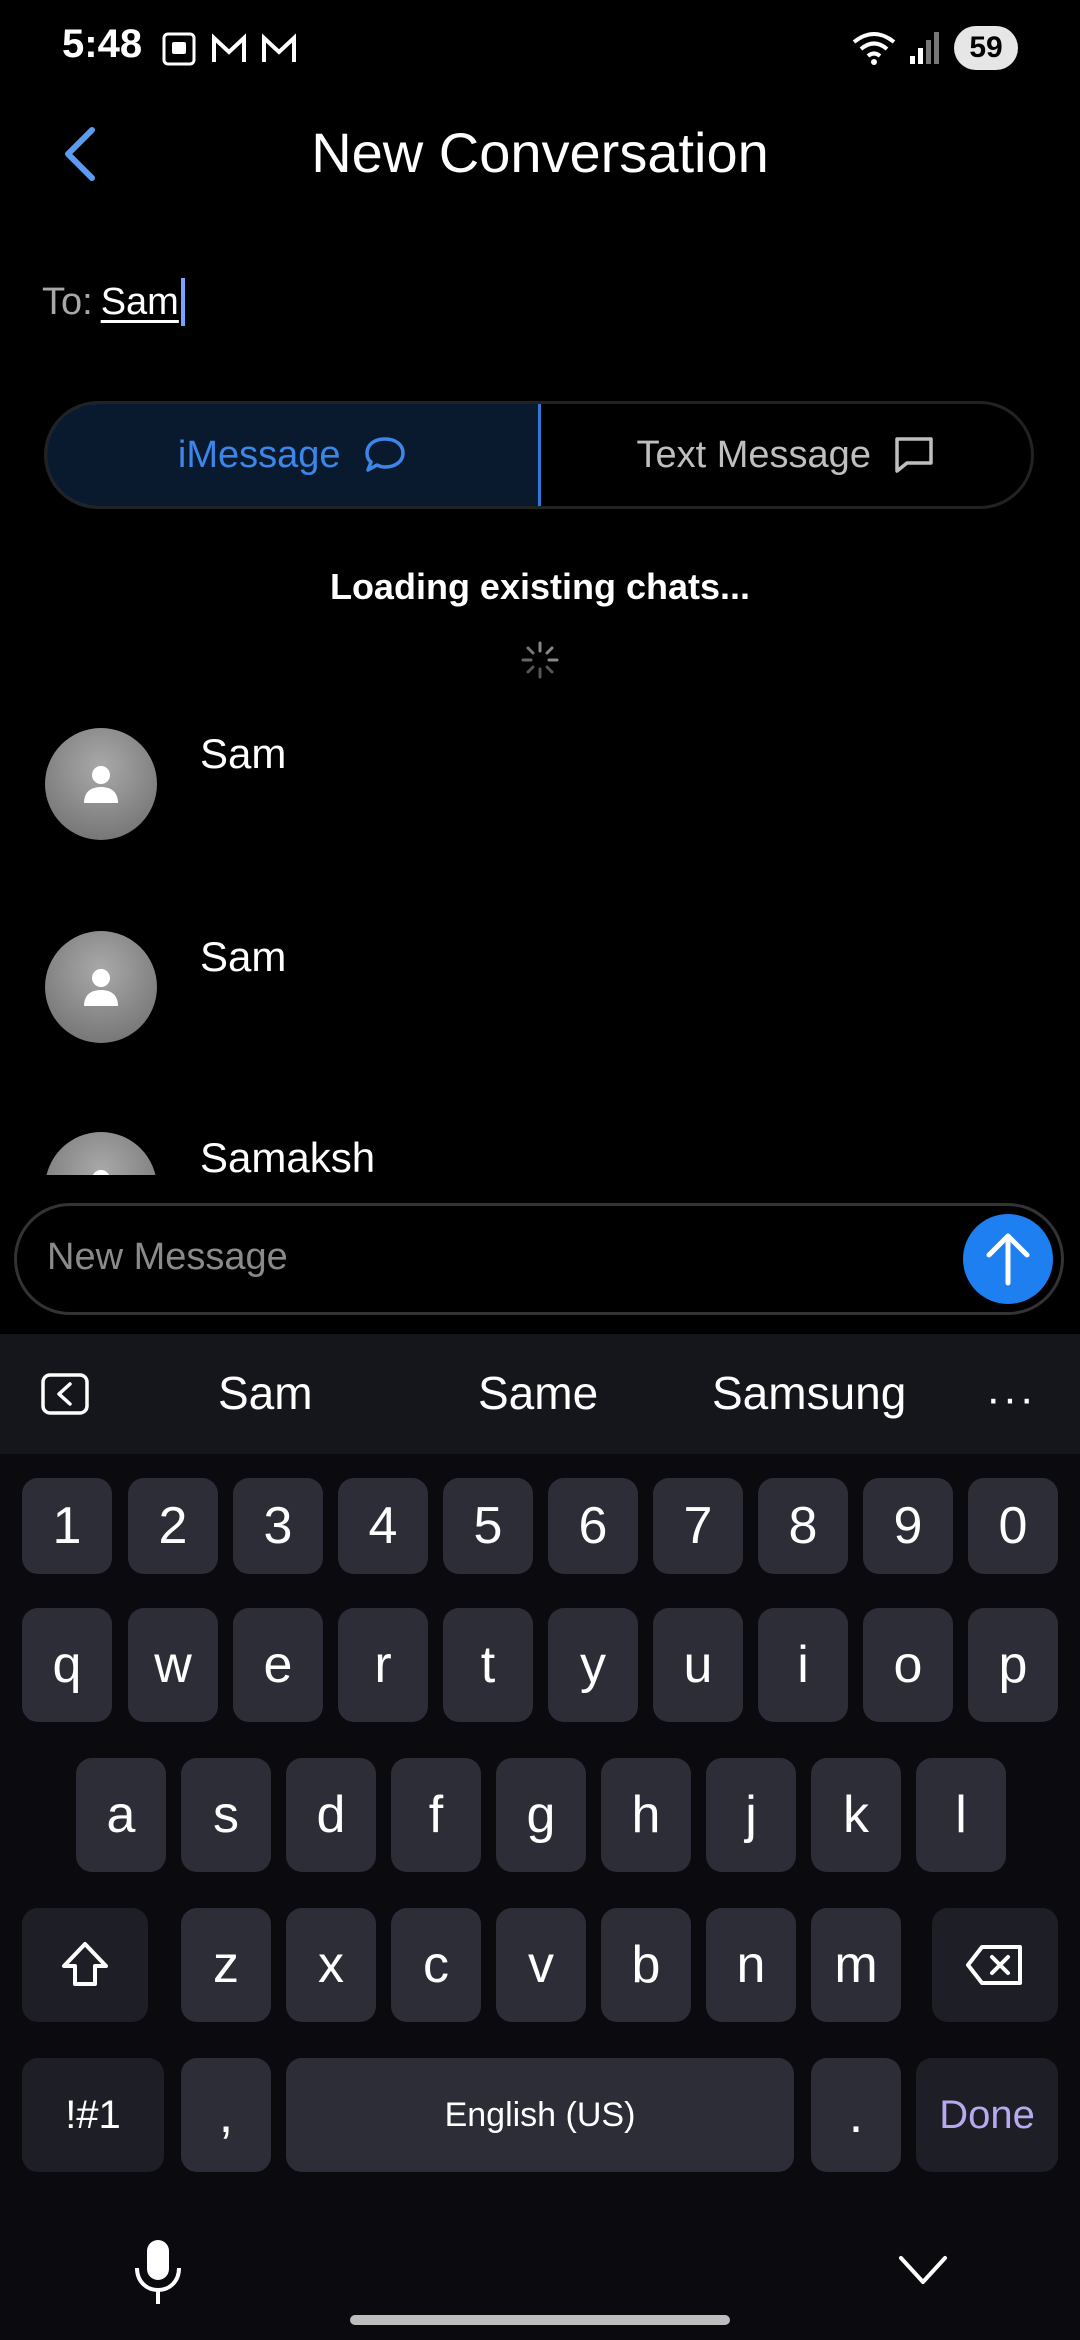 The height and width of the screenshot is (2340, 1080). I want to click on suggestion-item: Samsung, so click(809, 1393).